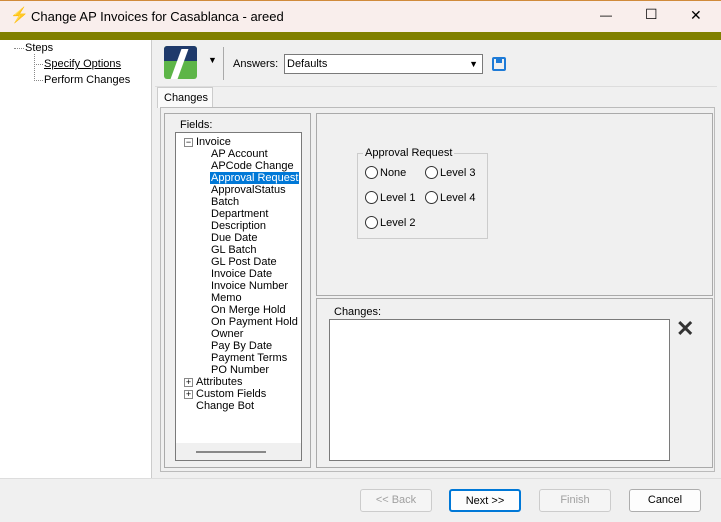  I want to click on maximize-button: ☐, so click(651, 14).